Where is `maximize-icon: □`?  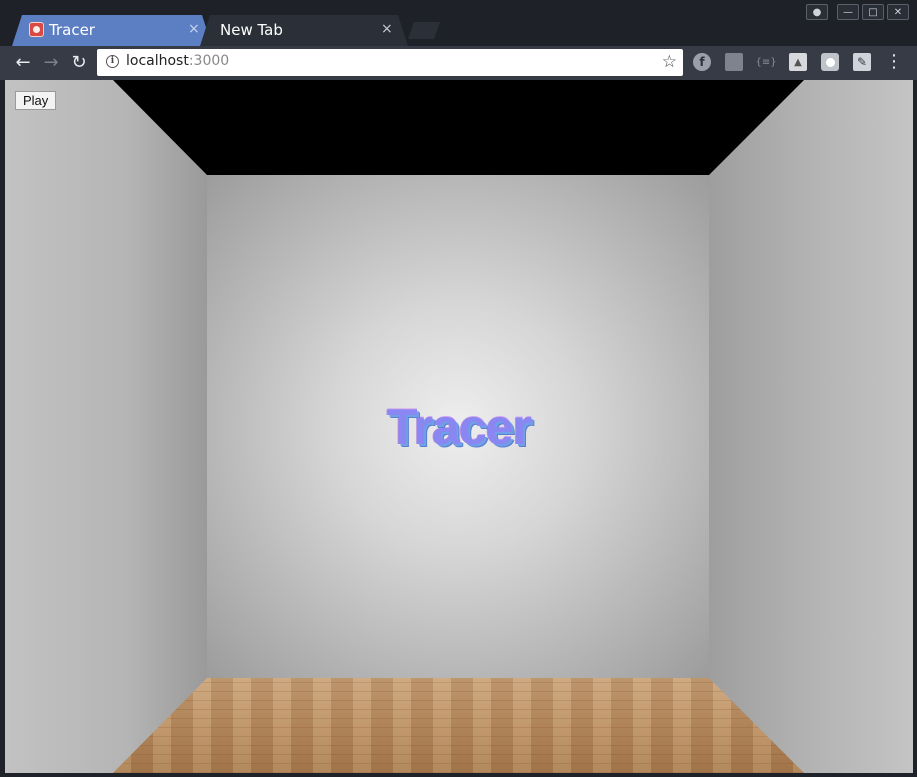 maximize-icon: □ is located at coordinates (873, 12).